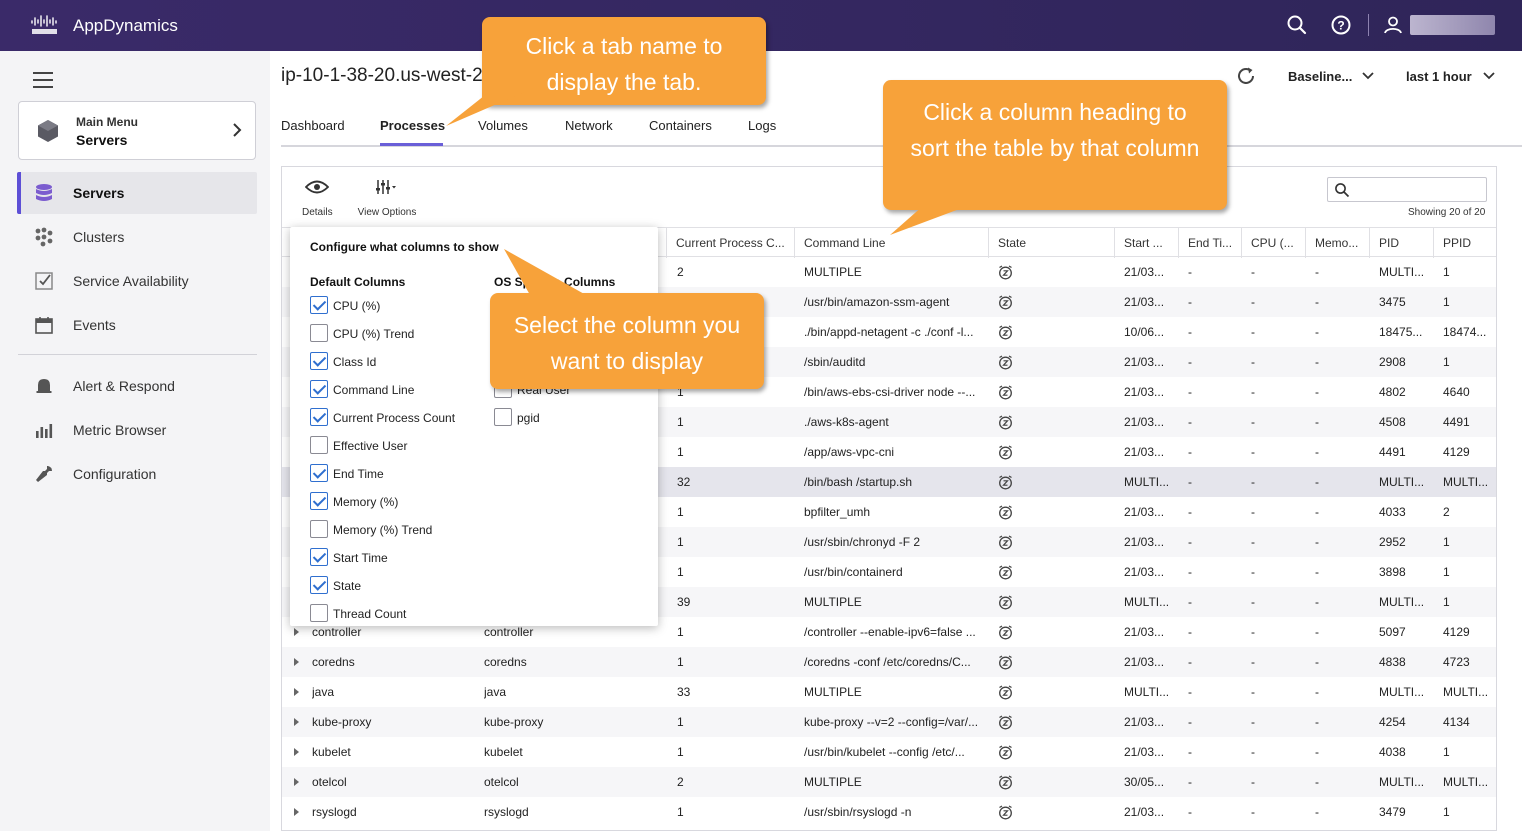 The image size is (1522, 831). I want to click on sidebar-item-metric-browser: Metric Browser, so click(137, 430).